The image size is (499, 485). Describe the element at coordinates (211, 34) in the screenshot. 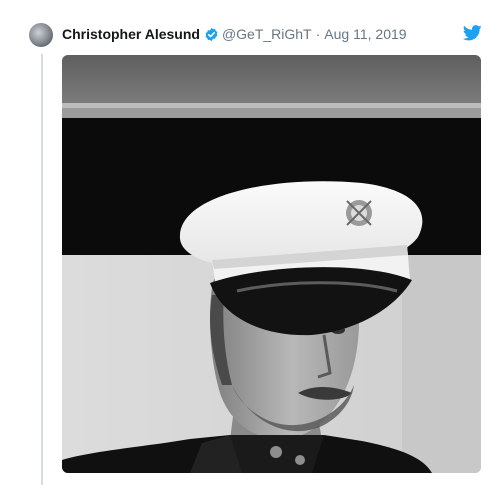

I see `verified-badge-icon` at that location.